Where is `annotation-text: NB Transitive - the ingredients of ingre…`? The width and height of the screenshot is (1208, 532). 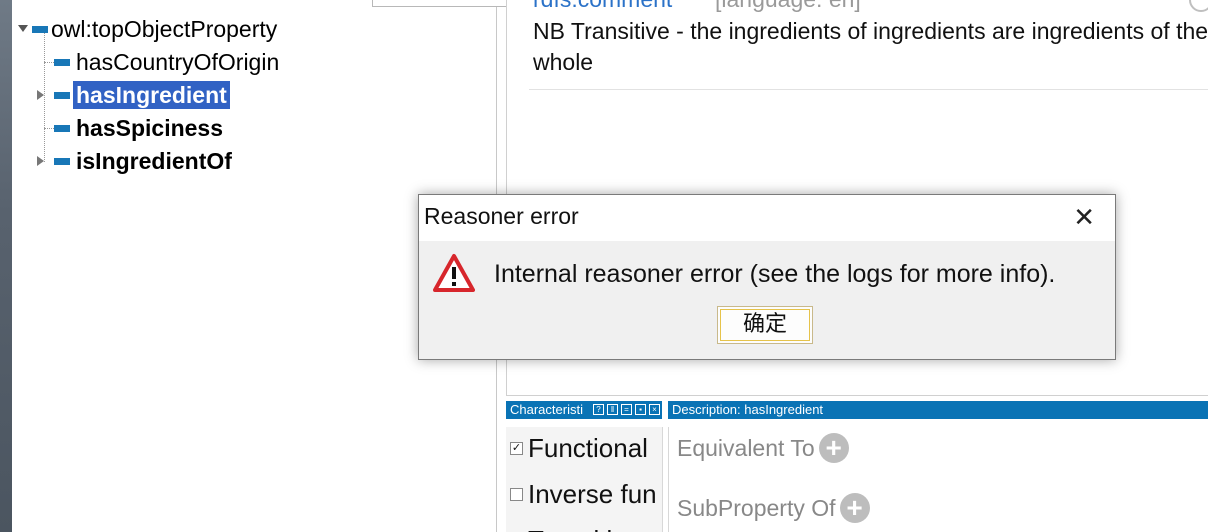 annotation-text: NB Transitive - the ingredients of ingre… is located at coordinates (870, 46).